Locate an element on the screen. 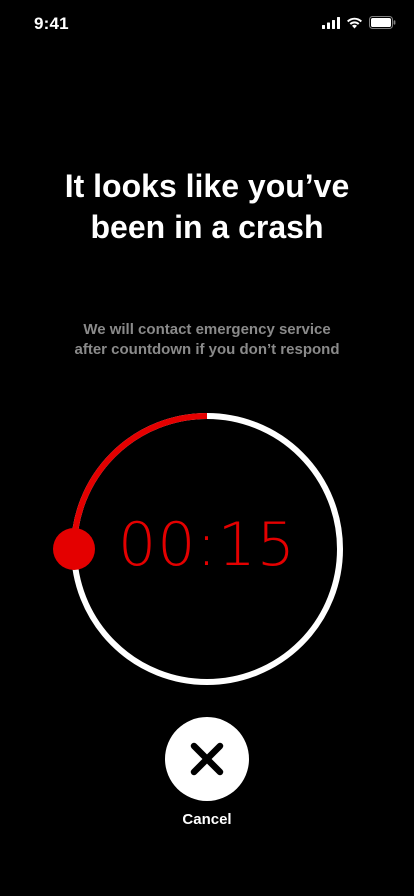 This screenshot has width=414, height=896. close-icon is located at coordinates (207, 759).